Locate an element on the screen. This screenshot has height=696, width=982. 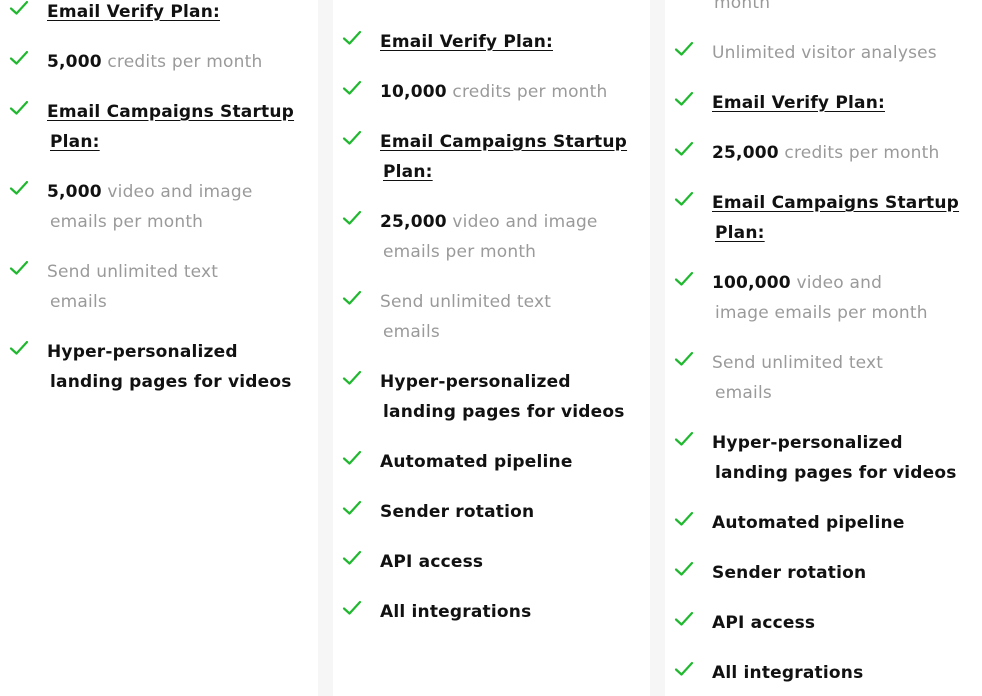
feature-item: Sender rotation is located at coordinates (491, 512).